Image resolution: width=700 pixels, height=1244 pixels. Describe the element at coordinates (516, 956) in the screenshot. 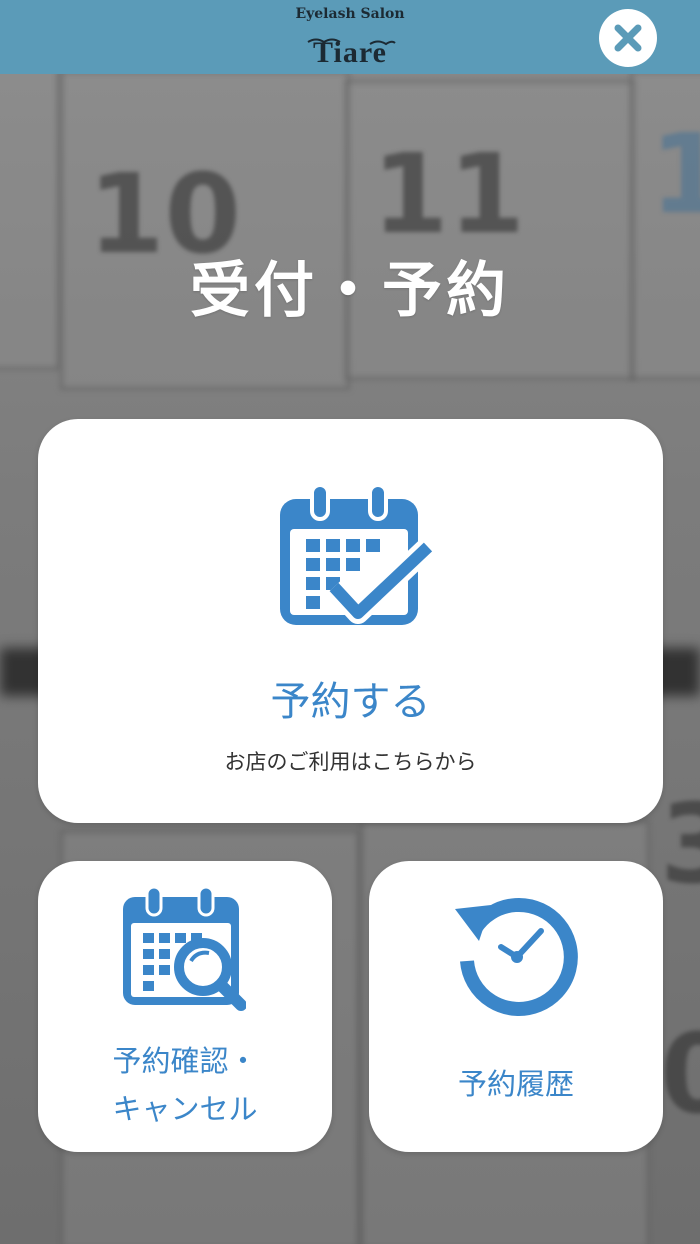

I see `history-clock-icon` at that location.